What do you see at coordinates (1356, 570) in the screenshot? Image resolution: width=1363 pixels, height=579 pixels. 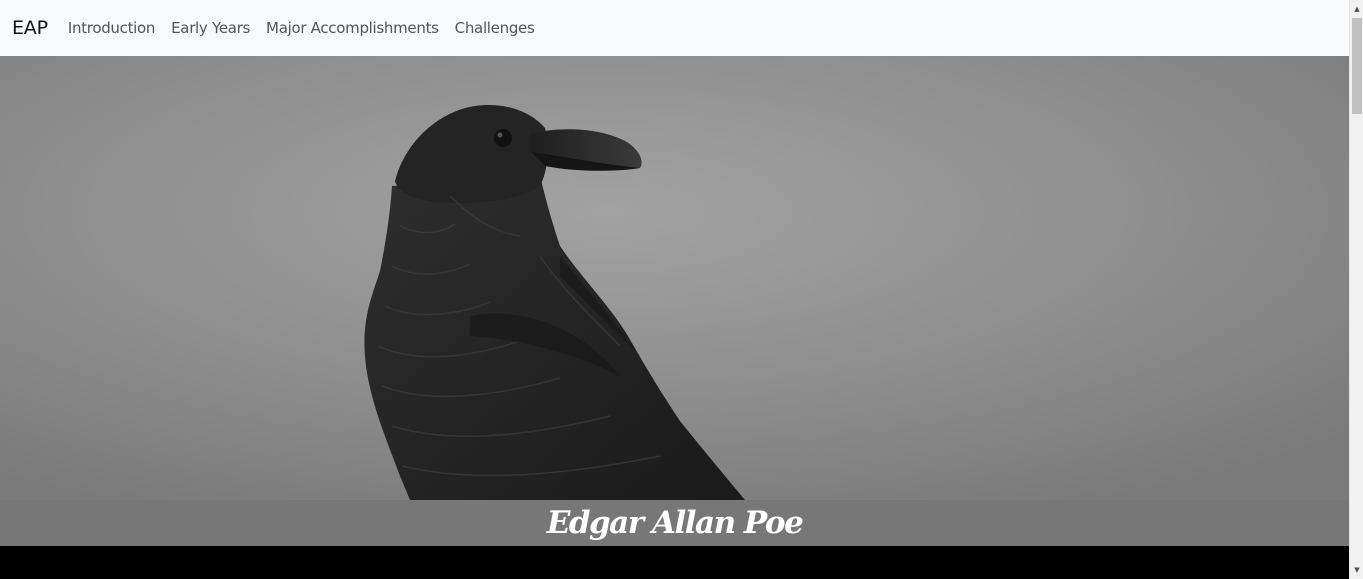 I see `scroll-down-arrow-icon: ▼` at bounding box center [1356, 570].